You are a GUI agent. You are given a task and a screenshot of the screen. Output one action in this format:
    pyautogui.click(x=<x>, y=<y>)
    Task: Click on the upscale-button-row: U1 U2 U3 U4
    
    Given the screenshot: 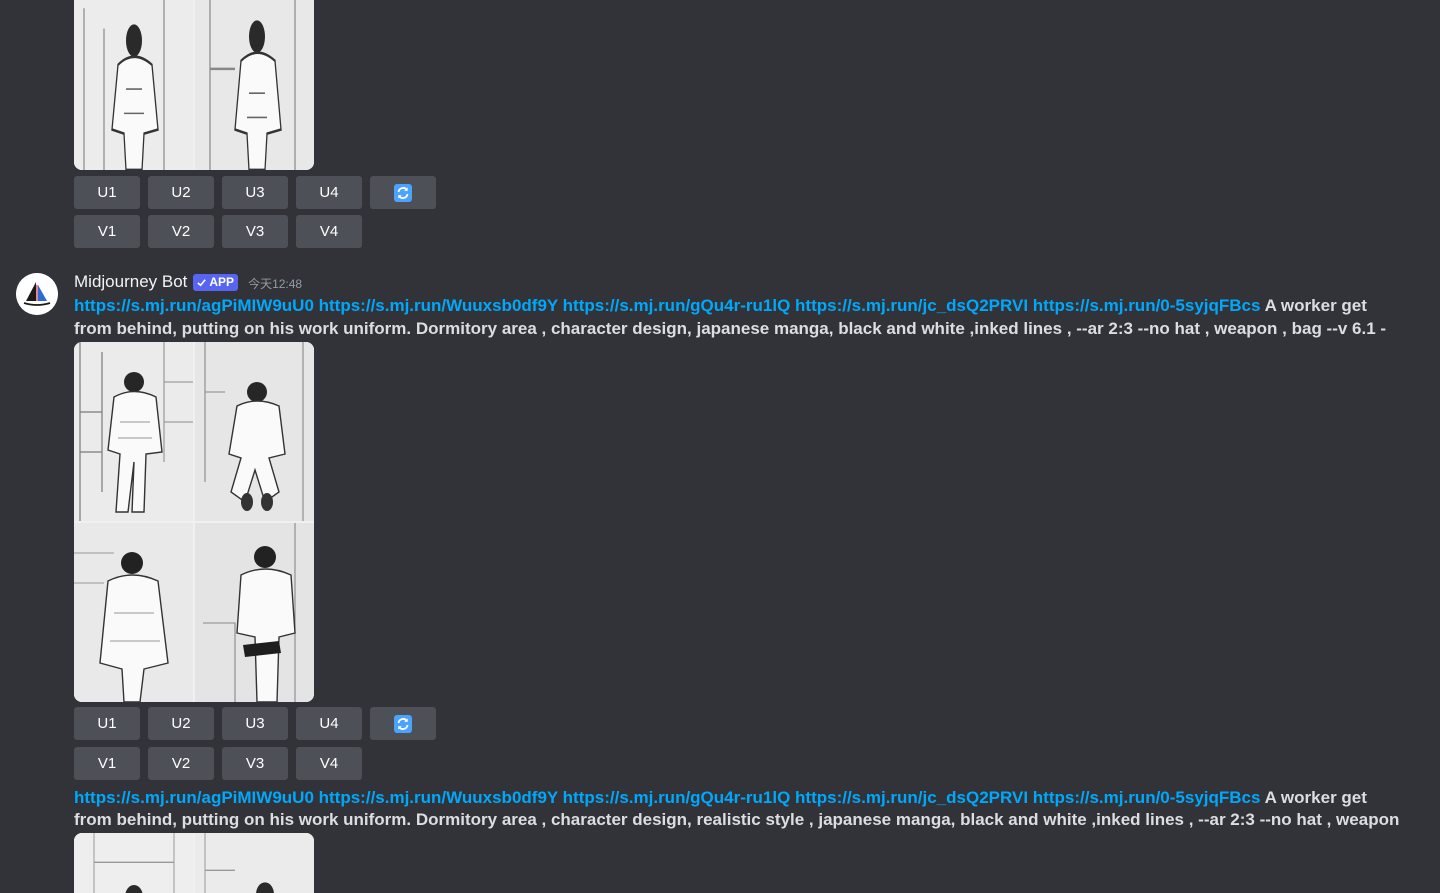 What is the action you would take?
    pyautogui.click(x=255, y=723)
    